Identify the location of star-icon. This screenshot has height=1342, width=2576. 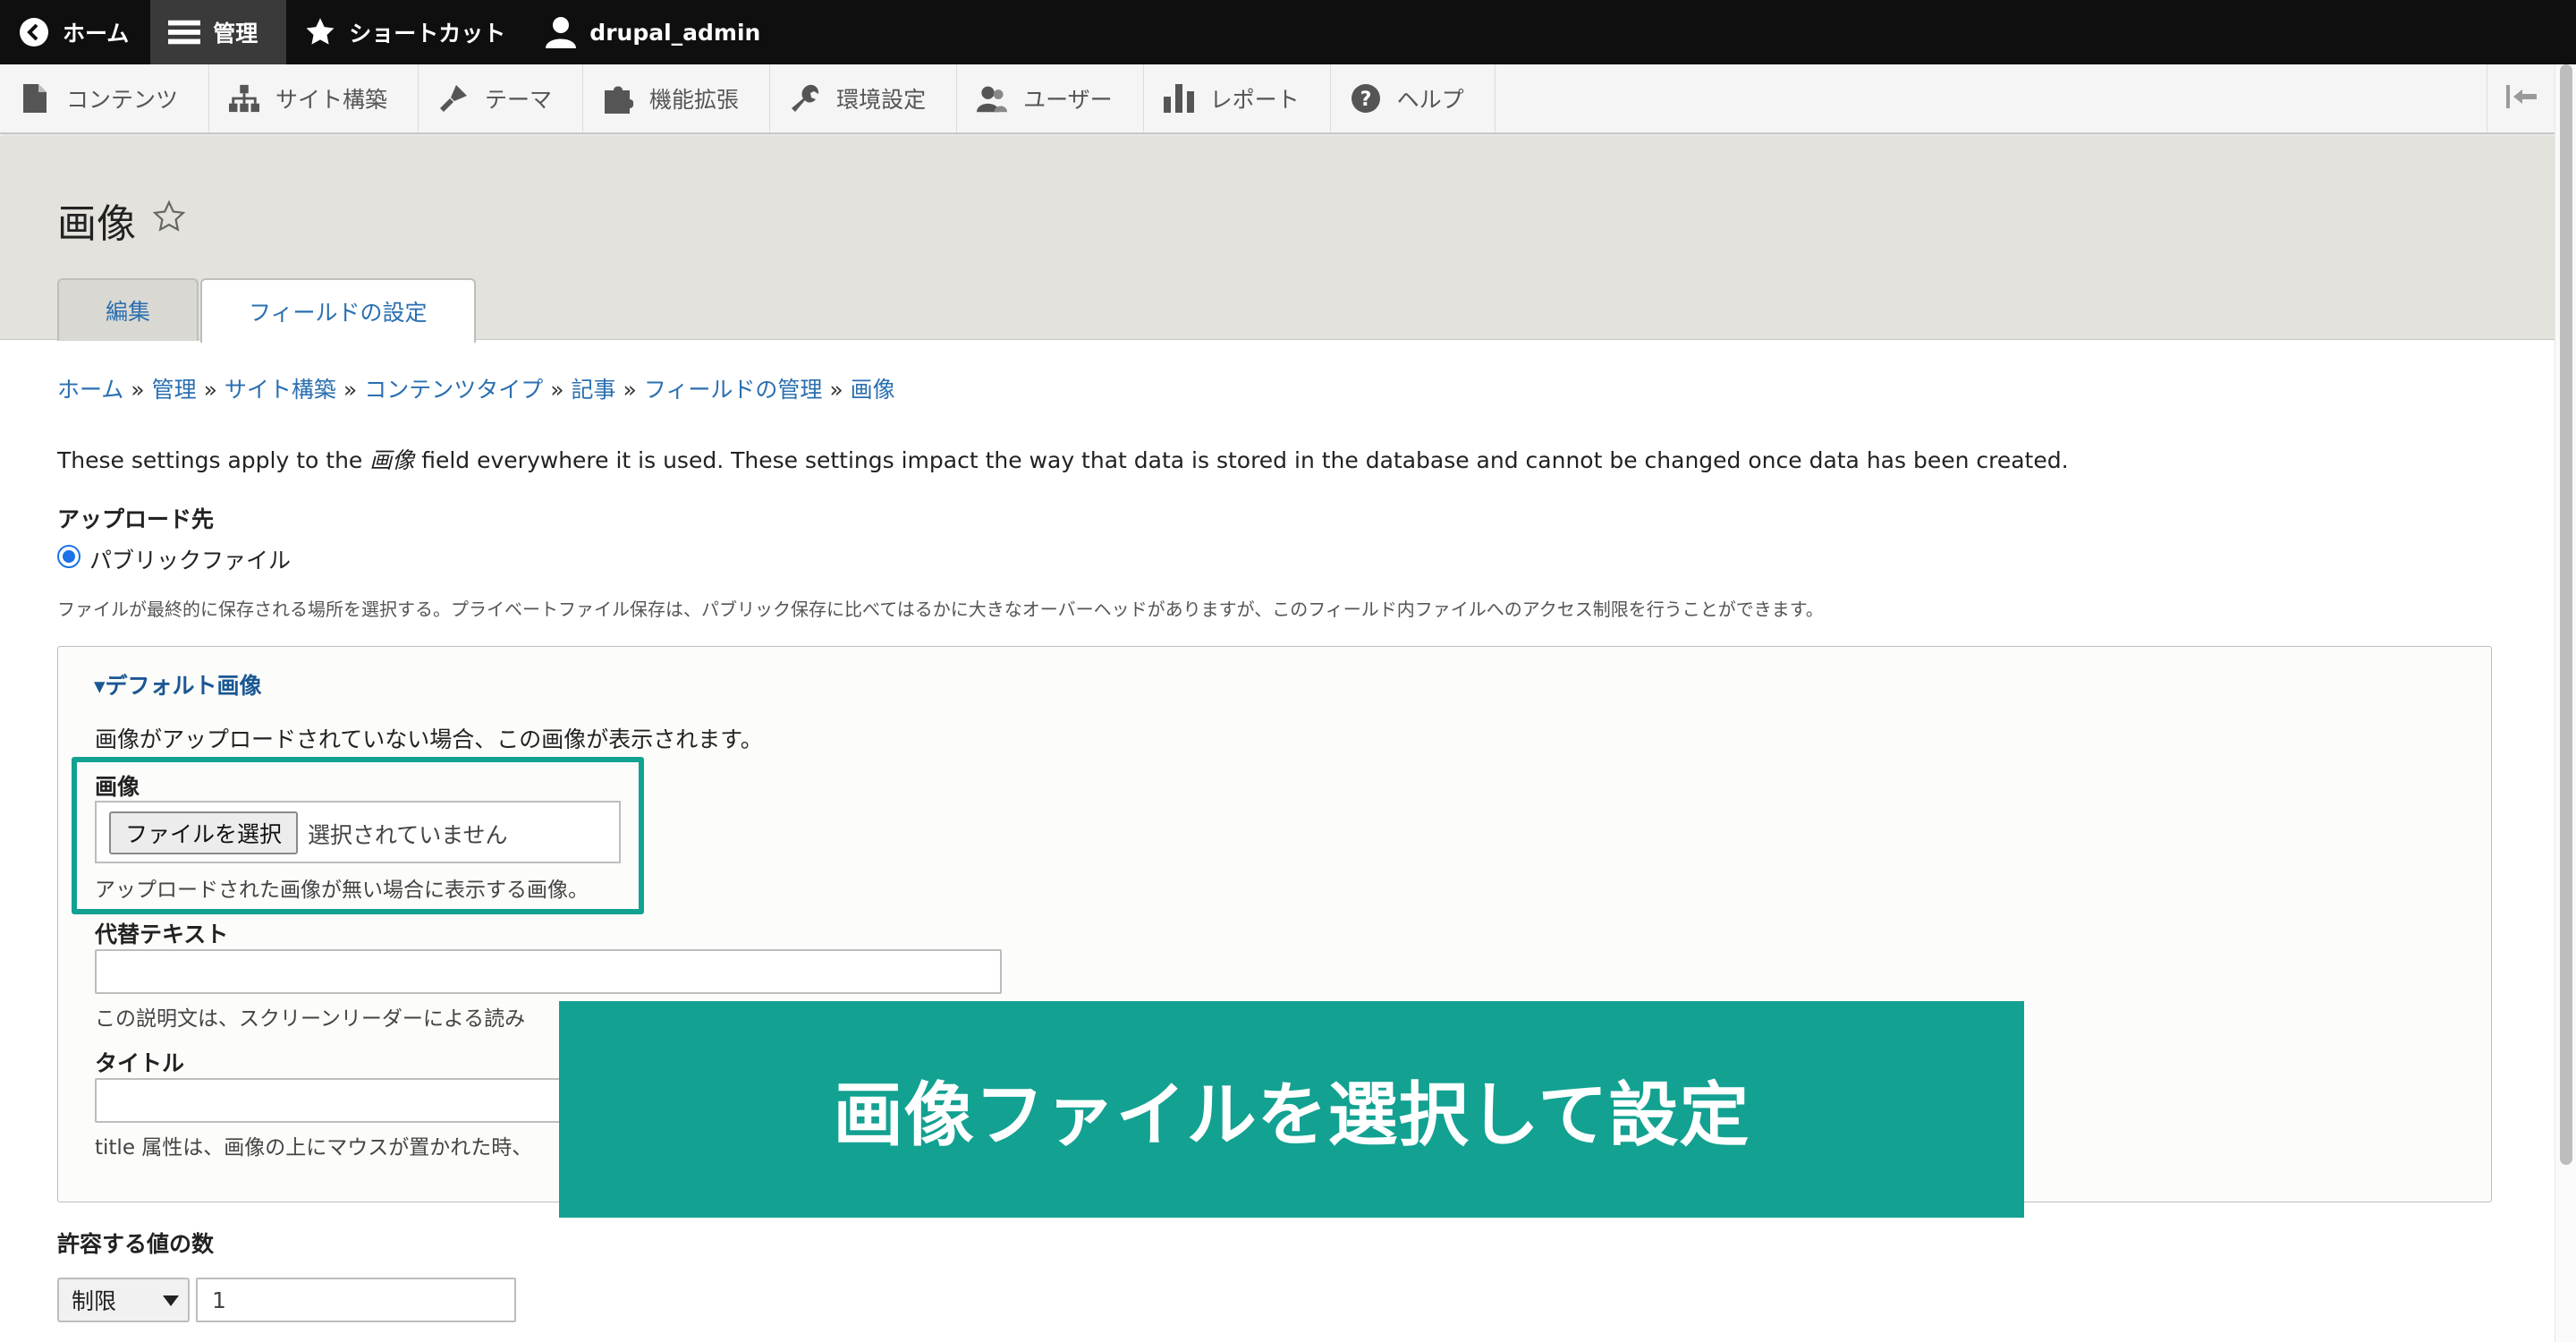
(320, 32).